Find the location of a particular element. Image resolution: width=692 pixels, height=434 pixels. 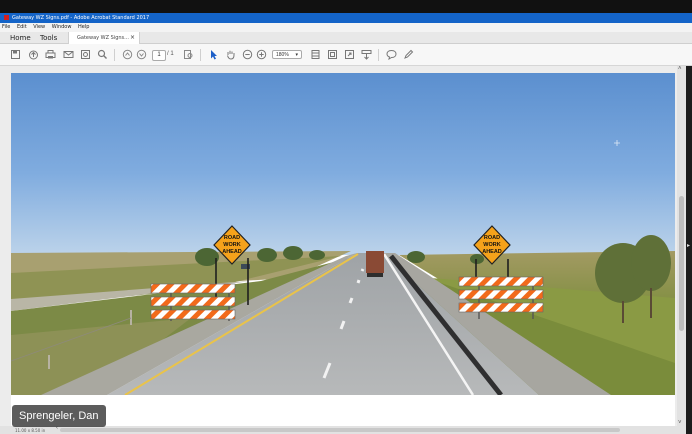

tab-bar: Home Tools Gateway WZ Signs... × is located at coordinates (346, 38).